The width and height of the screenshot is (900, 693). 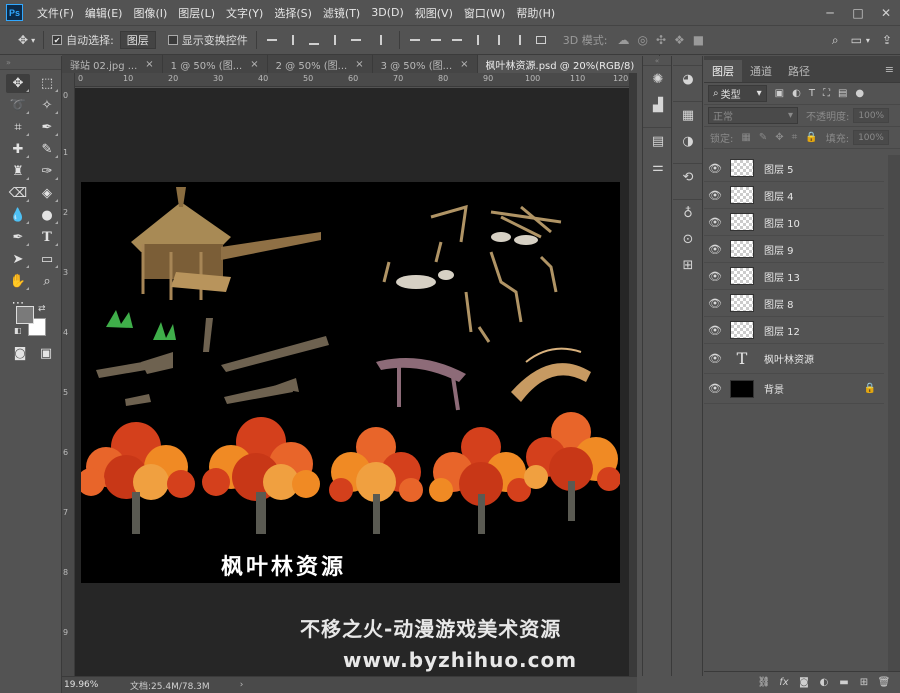 I want to click on doc-tab: 驿站 02.jpg ... ×, so click(x=112, y=64).